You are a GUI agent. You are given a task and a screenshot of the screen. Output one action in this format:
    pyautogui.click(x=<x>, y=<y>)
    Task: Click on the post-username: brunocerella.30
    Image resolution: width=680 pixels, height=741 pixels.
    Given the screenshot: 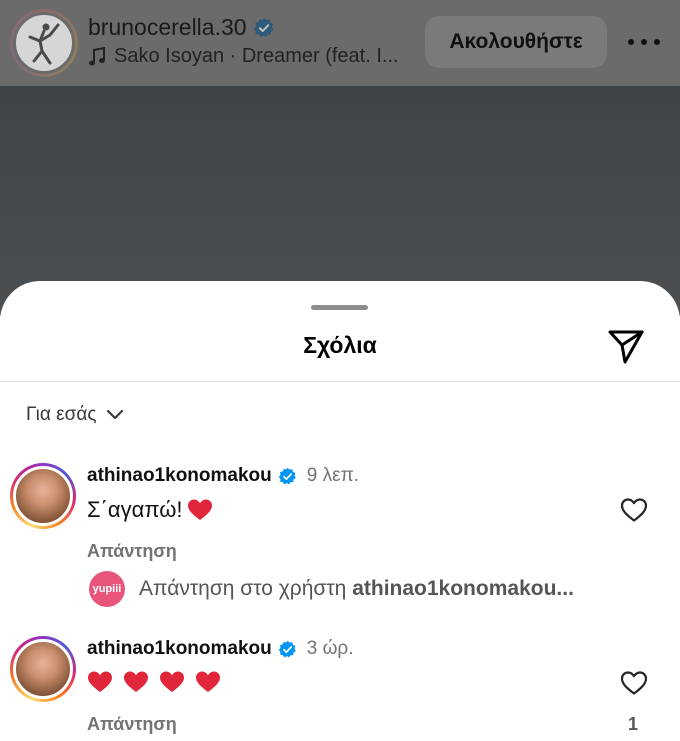 What is the action you would take?
    pyautogui.click(x=181, y=27)
    